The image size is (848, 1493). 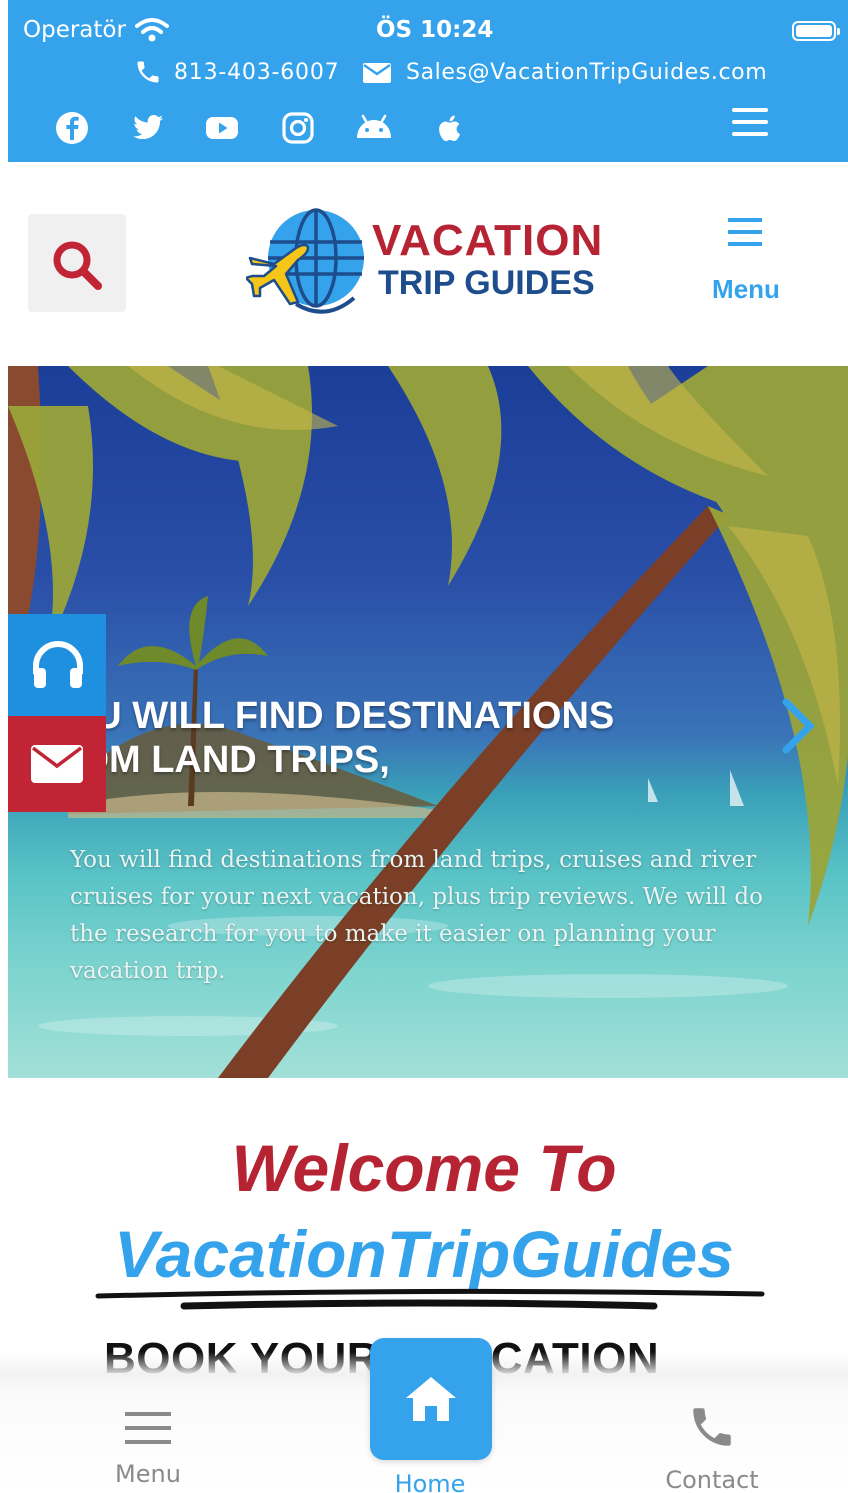 What do you see at coordinates (77, 265) in the screenshot?
I see `search-icon` at bounding box center [77, 265].